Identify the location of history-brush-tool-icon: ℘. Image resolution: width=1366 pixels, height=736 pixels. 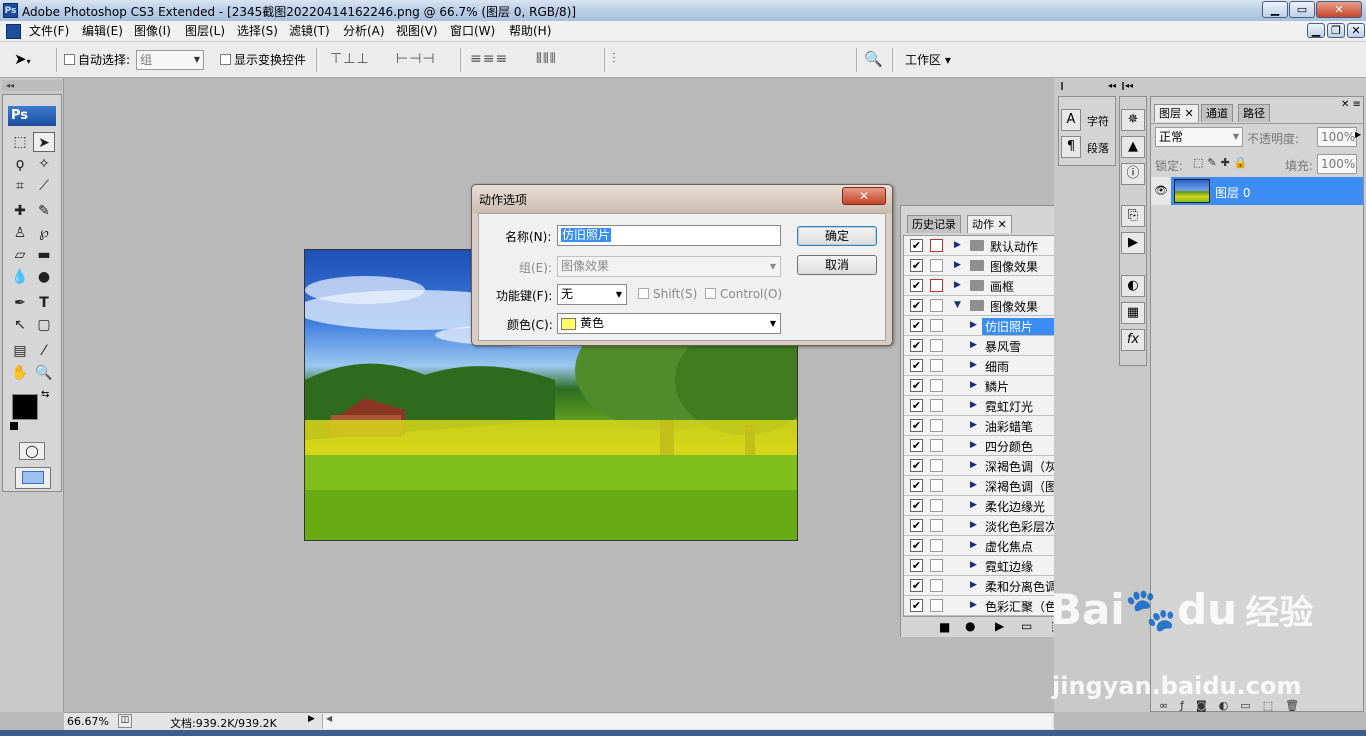
(44, 233).